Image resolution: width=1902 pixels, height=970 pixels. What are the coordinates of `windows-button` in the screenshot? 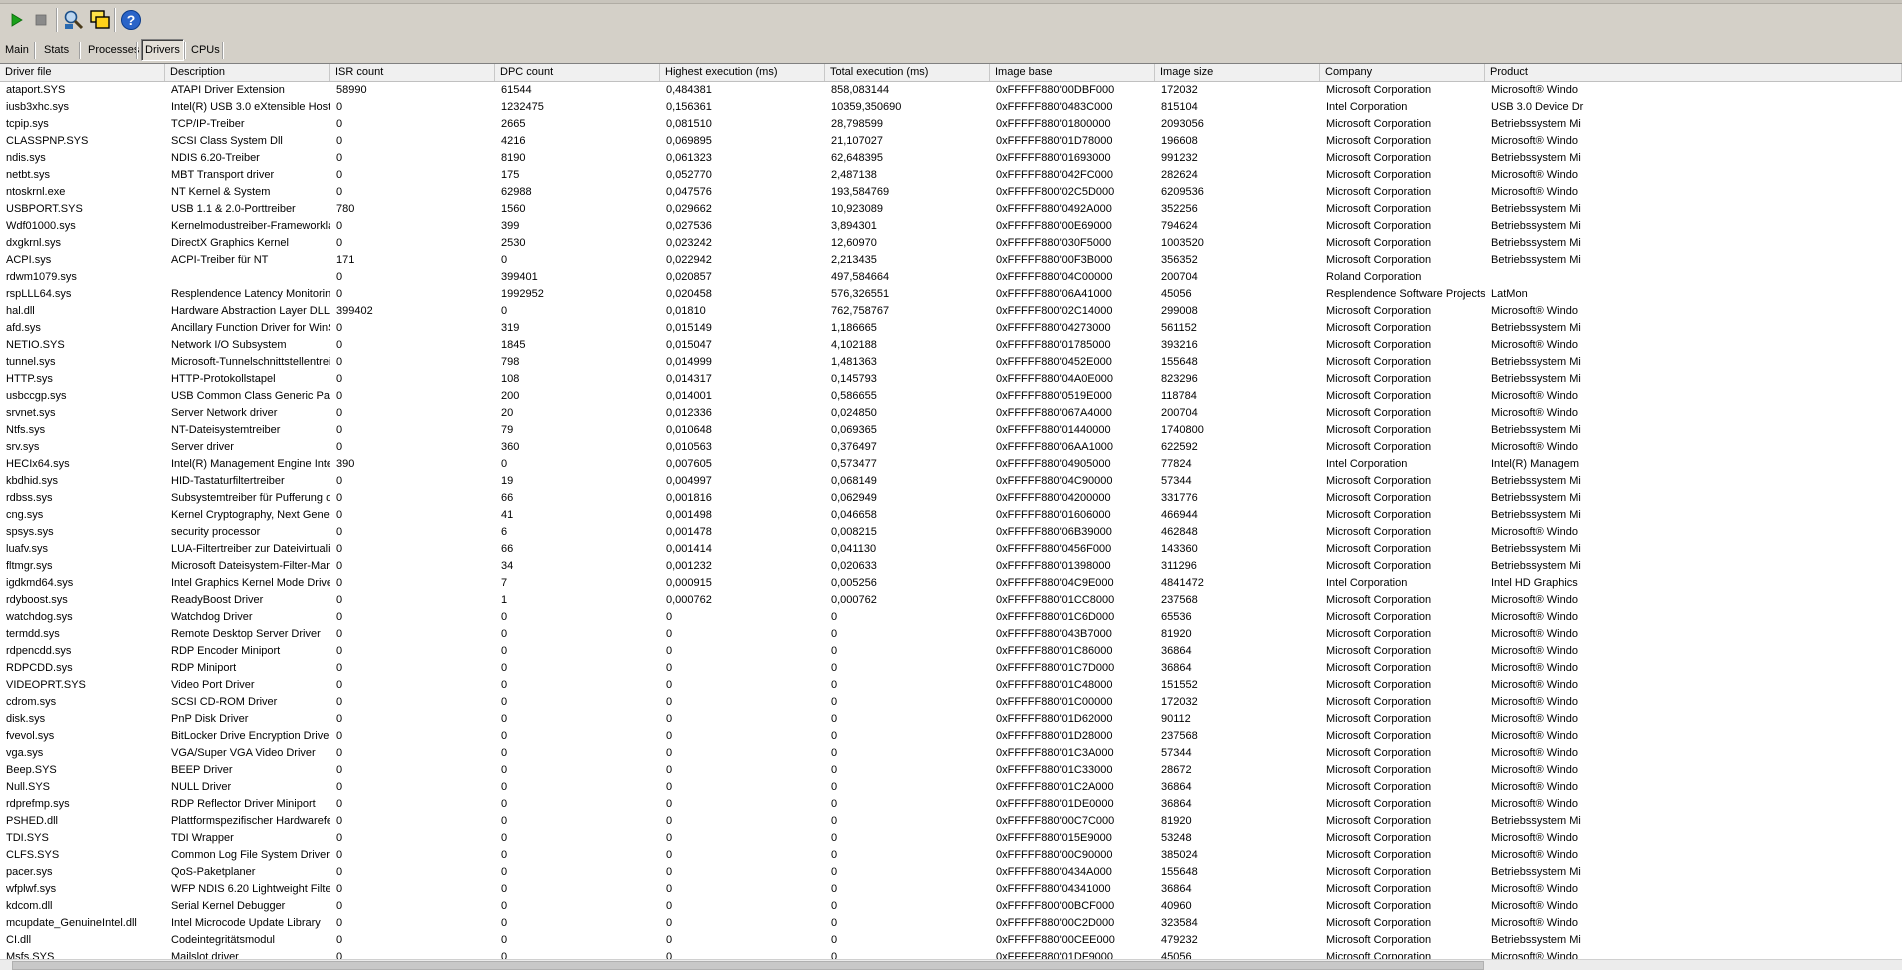 It's located at (100, 20).